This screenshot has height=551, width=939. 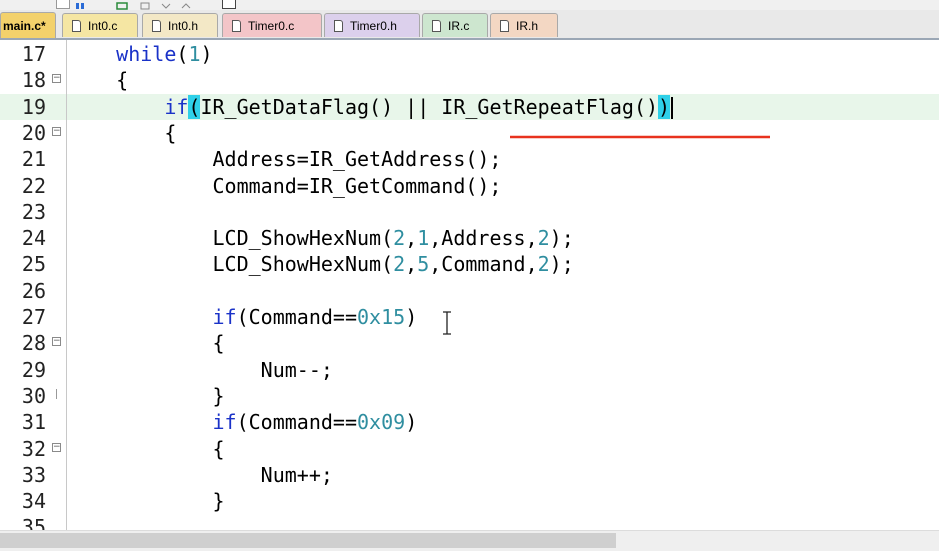 I want to click on code-token: ,Command,, so click(x=483, y=264).